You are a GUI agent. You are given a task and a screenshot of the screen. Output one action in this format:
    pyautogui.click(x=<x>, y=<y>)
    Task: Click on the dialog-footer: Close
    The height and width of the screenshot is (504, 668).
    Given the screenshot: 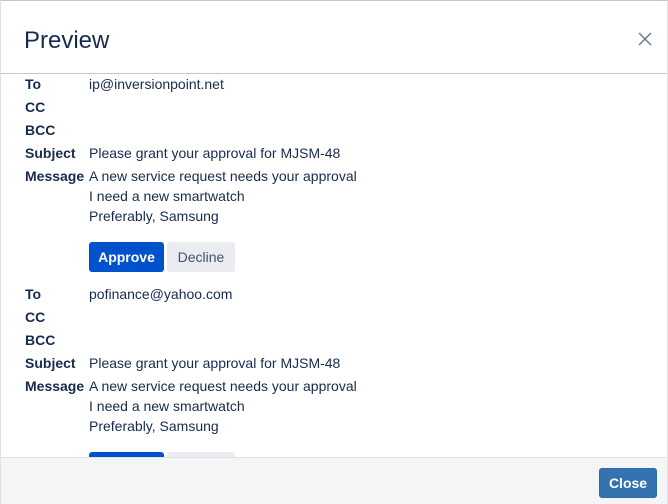 What is the action you would take?
    pyautogui.click(x=334, y=480)
    